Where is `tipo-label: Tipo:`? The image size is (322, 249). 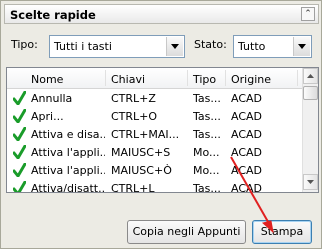 tipo-label: Tipo: is located at coordinates (24, 44).